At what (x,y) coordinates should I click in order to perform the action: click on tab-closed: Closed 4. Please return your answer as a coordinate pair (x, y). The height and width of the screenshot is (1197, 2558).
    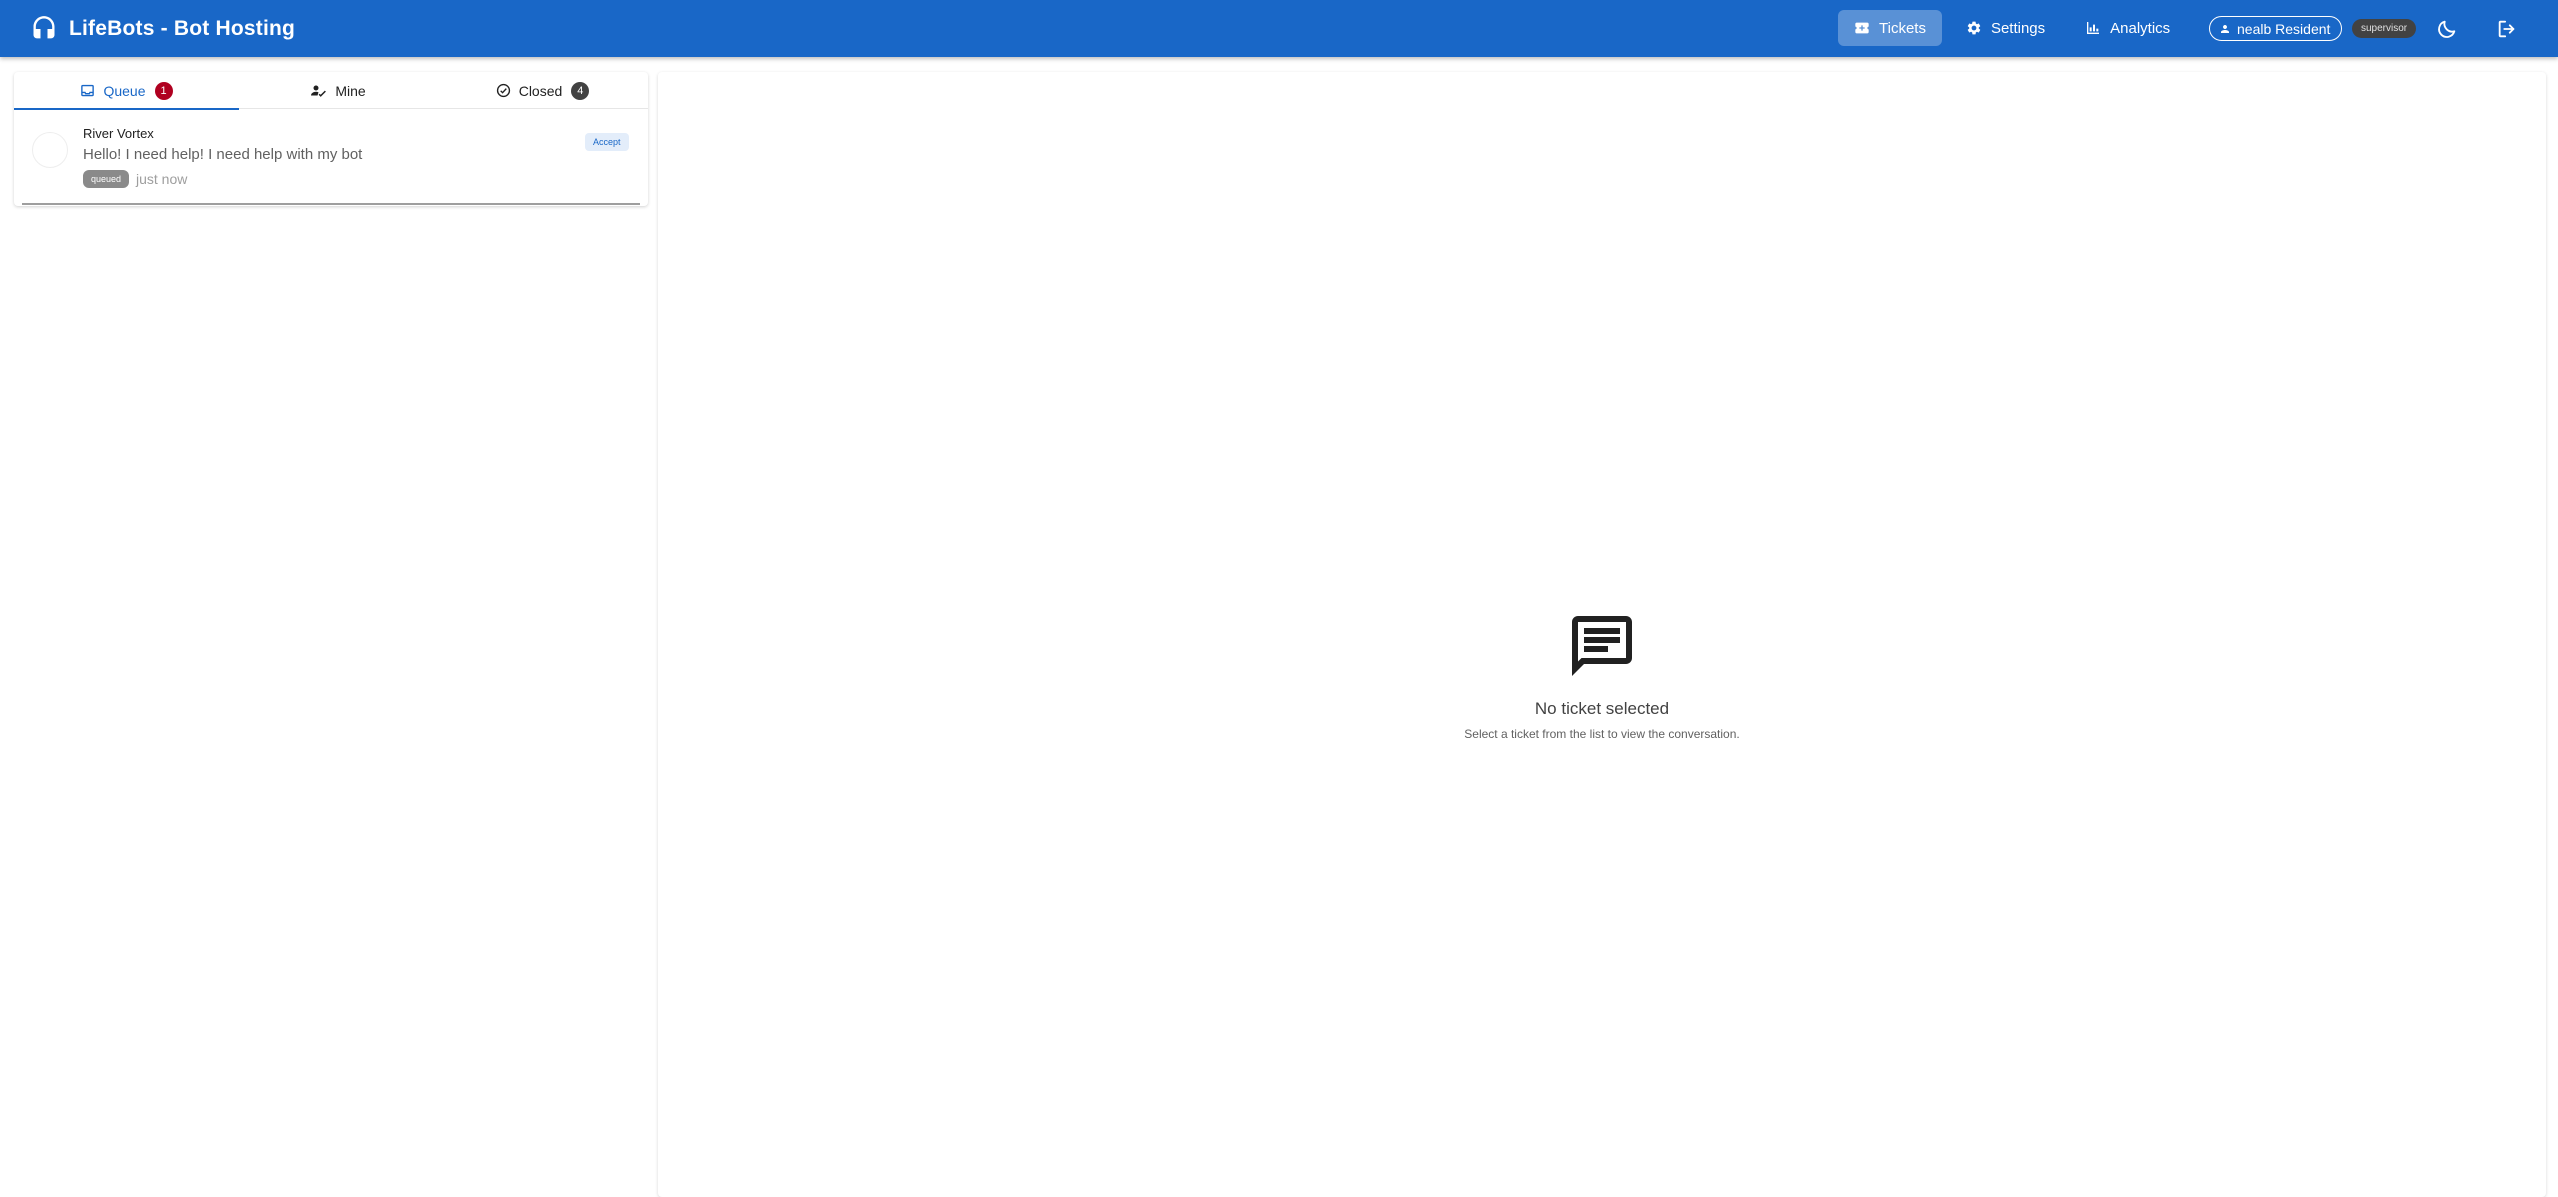
    Looking at the image, I should click on (542, 90).